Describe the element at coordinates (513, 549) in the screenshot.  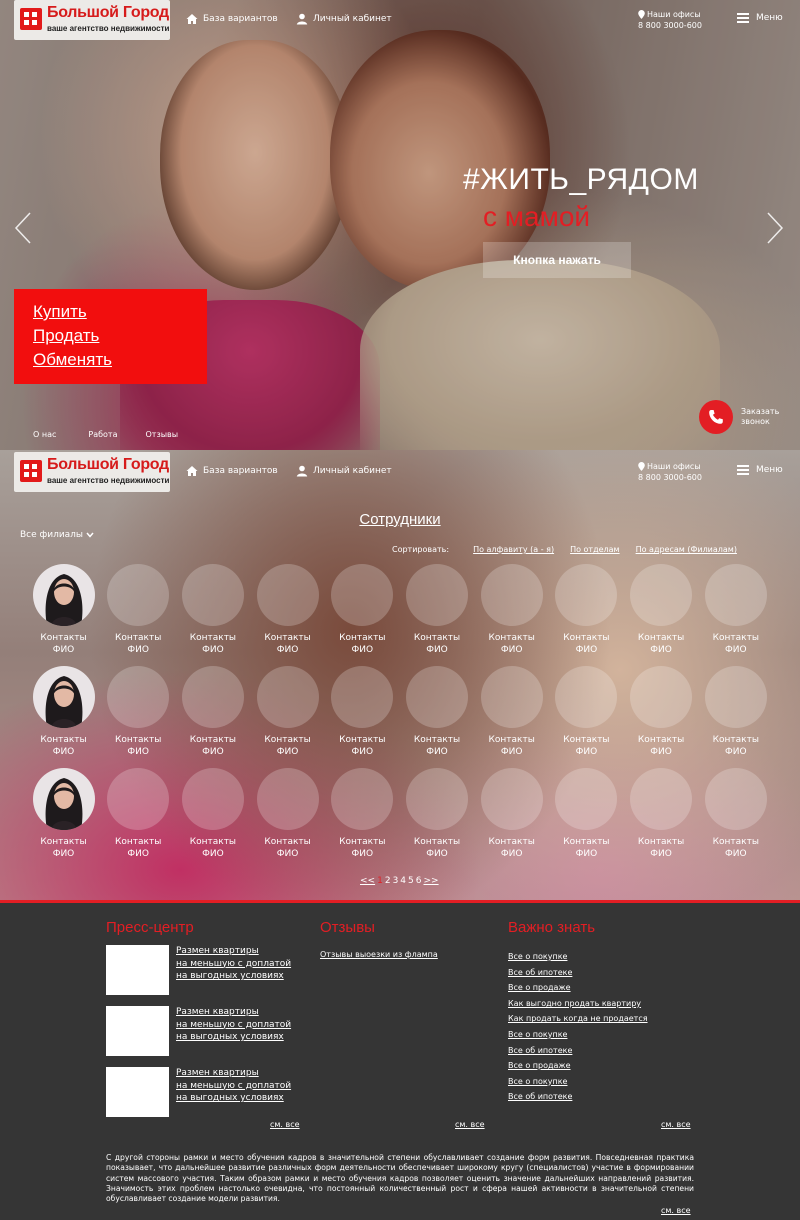
I see `sort-alphabet-link: По алфавиту (а - я)` at that location.